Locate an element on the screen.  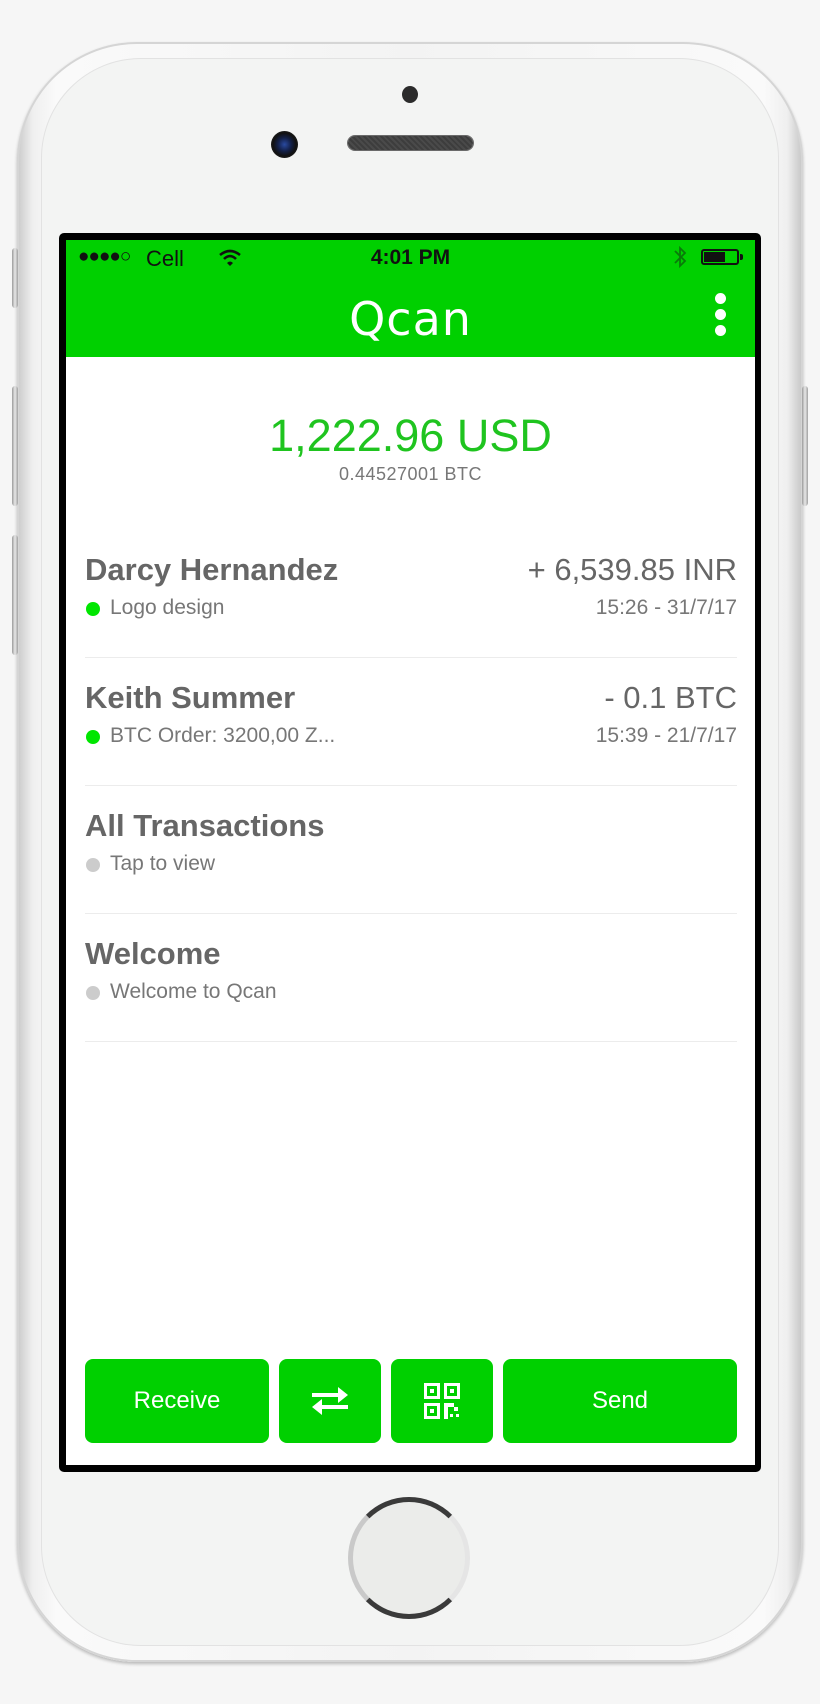
qr-code-icon is located at coordinates (442, 1401).